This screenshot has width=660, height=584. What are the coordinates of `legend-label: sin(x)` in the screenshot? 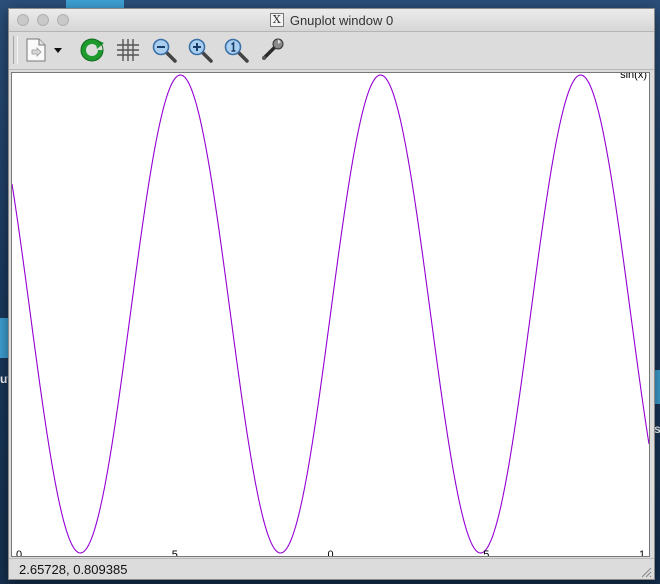 It's located at (633, 77).